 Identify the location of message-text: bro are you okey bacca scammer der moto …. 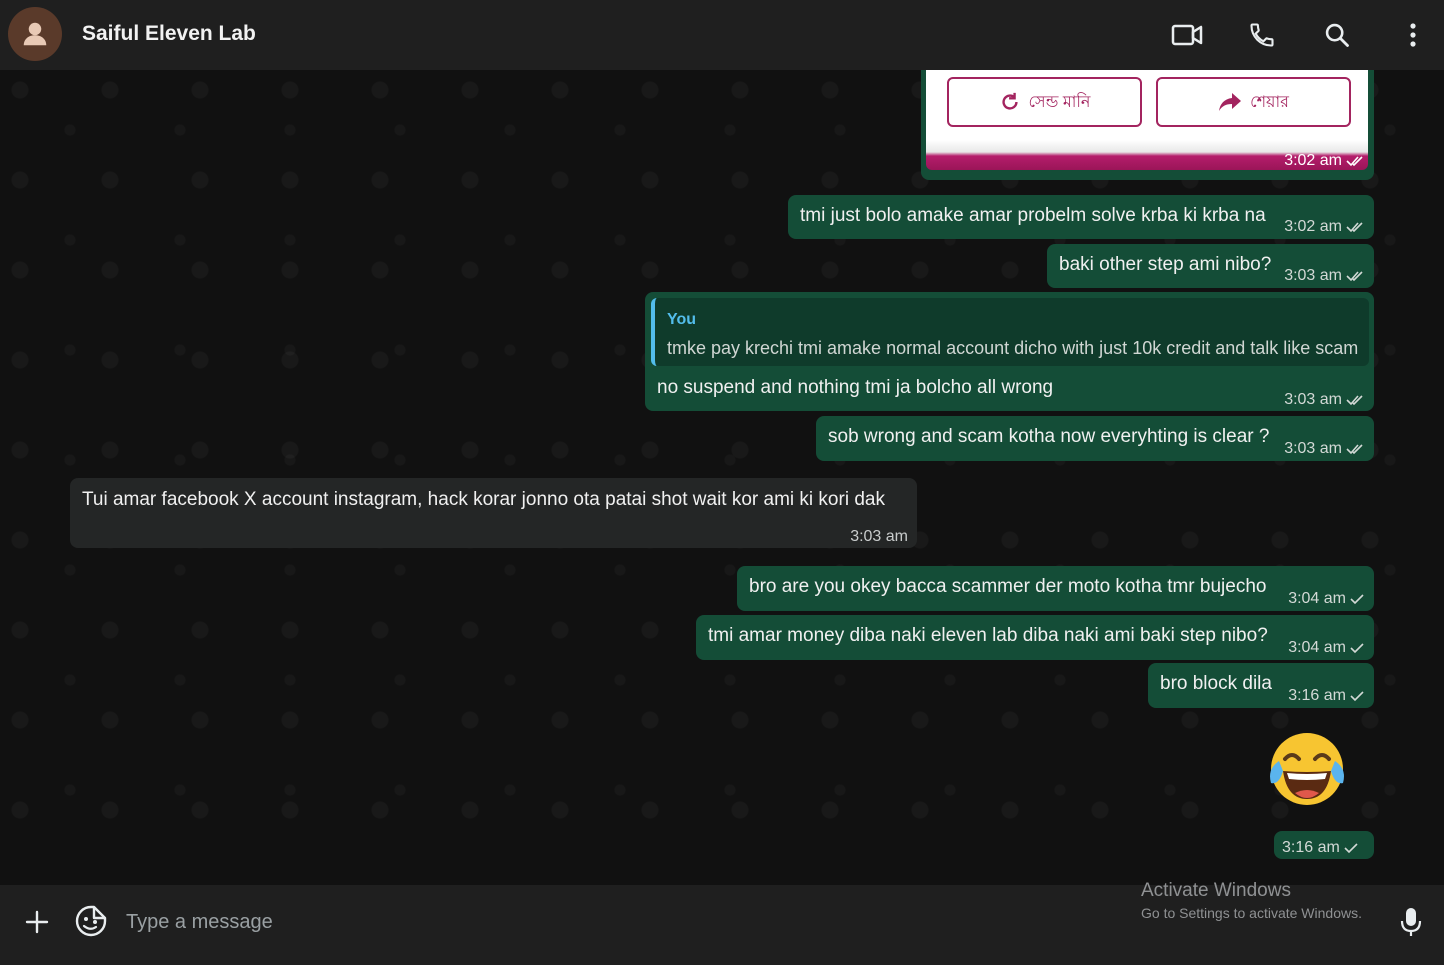
(1008, 586).